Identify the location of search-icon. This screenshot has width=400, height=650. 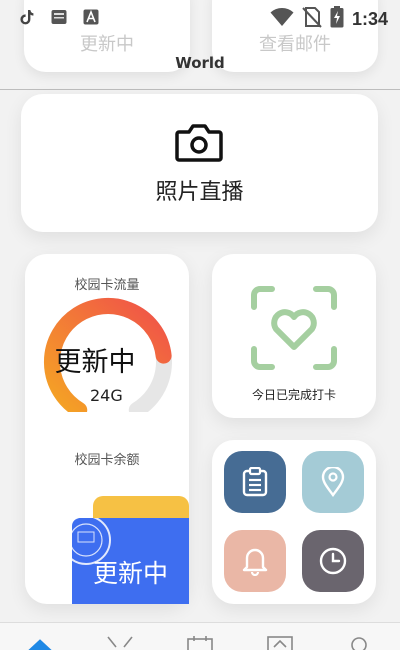
(359, 643).